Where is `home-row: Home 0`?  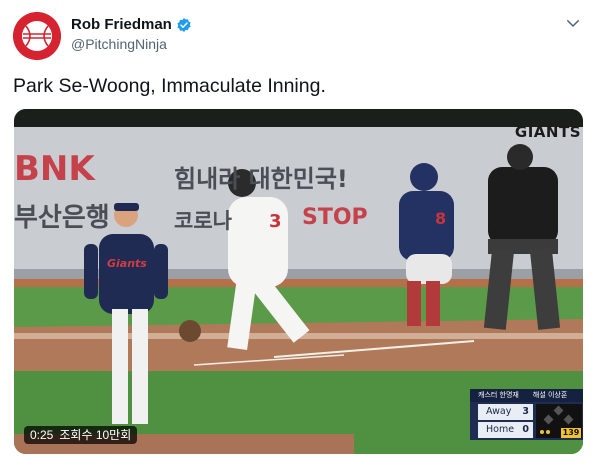
home-row: Home 0 is located at coordinates (505, 430).